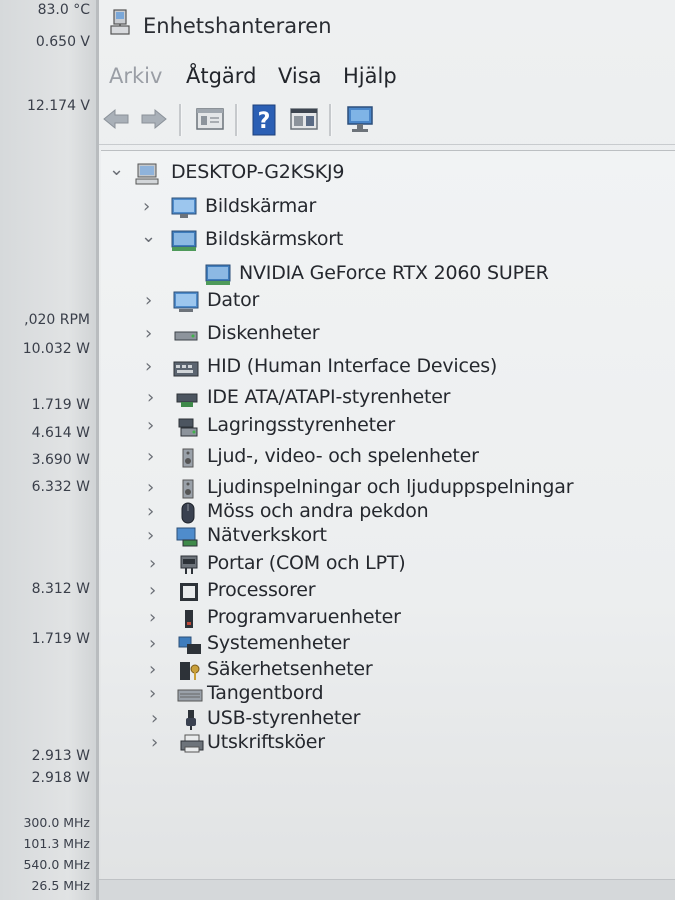  I want to click on mouse-icon, so click(187, 513).